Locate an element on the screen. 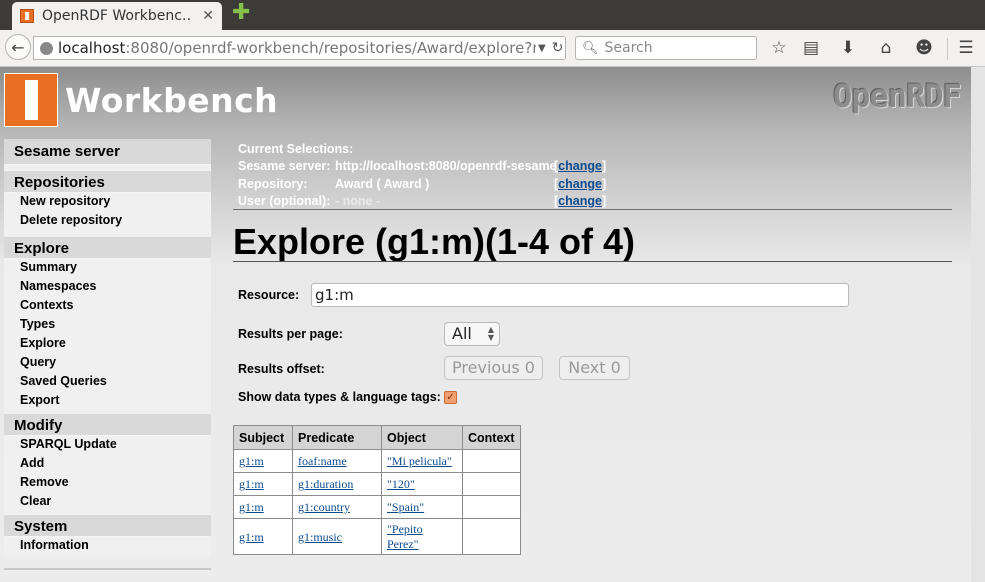 The height and width of the screenshot is (582, 985). object-link: "Pepito Perez" is located at coordinates (405, 536).